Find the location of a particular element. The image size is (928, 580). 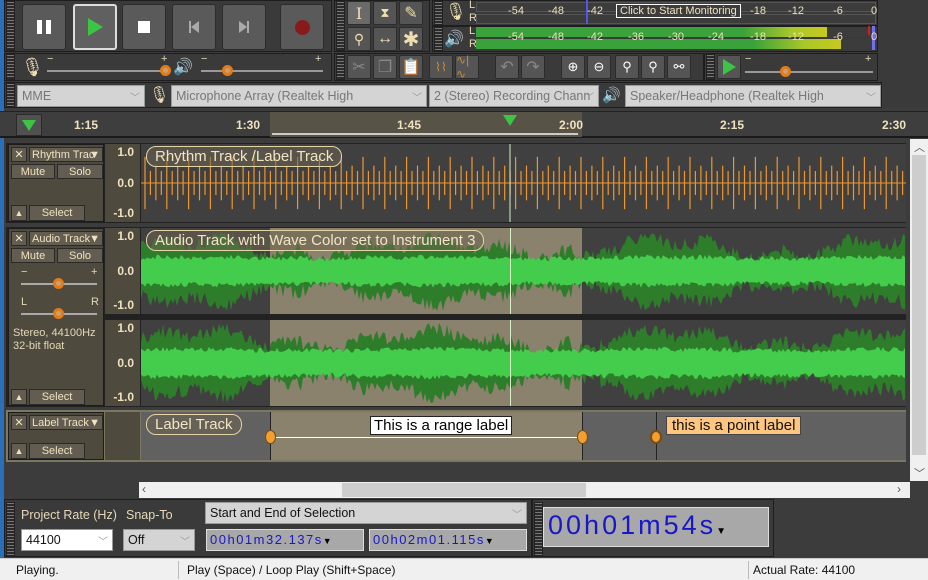

tools-toolbar: I ⧗ ✎ ⚲ ↔ ✱ is located at coordinates (382, 26).